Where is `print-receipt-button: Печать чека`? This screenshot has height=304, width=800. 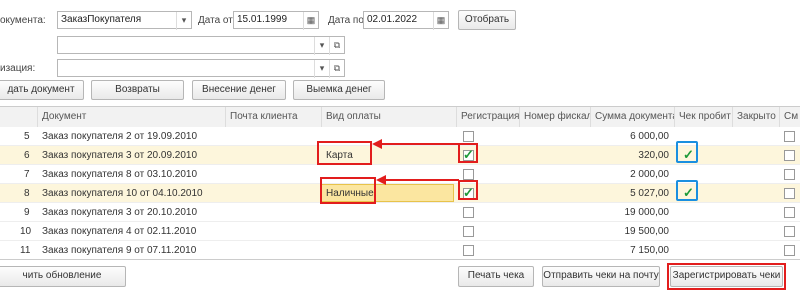 print-receipt-button: Печать чека is located at coordinates (496, 276).